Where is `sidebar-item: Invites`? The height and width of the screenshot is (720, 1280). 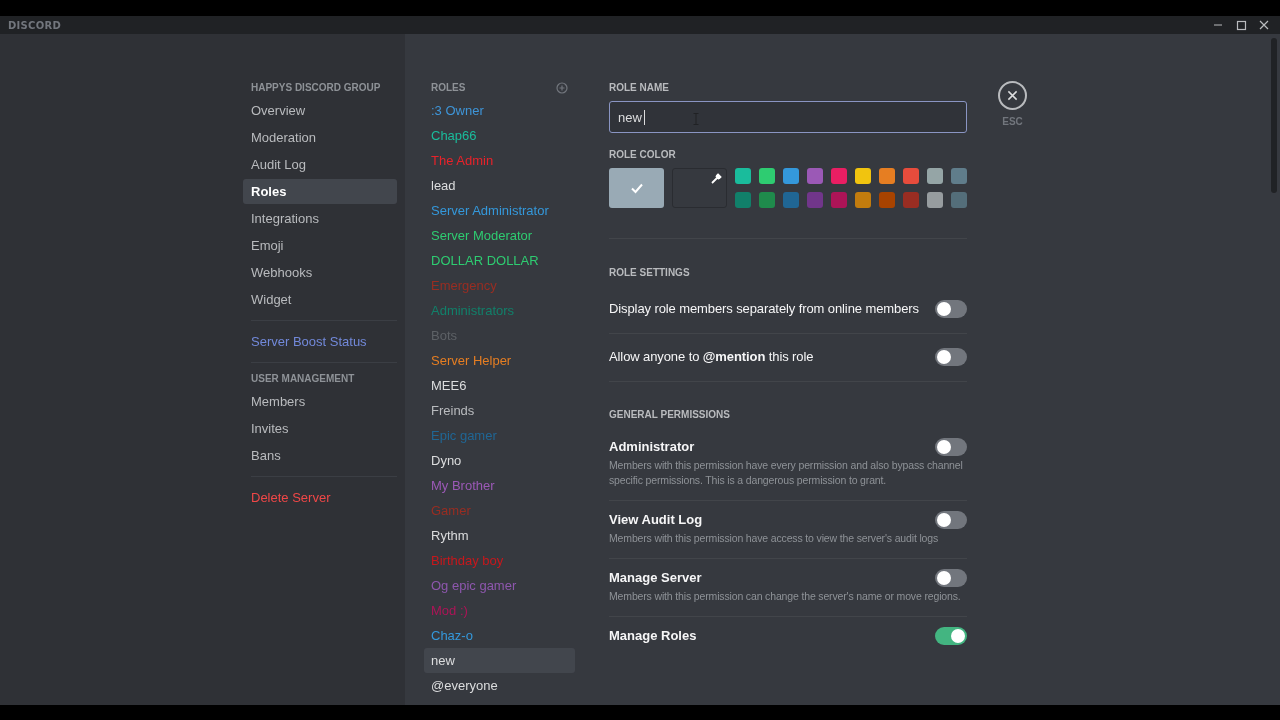
sidebar-item: Invites is located at coordinates (320, 428).